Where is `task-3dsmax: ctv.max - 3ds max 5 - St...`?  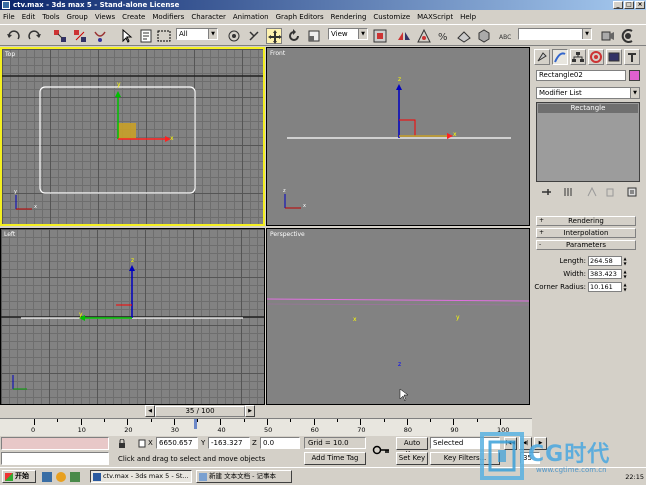 task-3dsmax: ctv.max - 3ds max 5 - St... is located at coordinates (141, 476).